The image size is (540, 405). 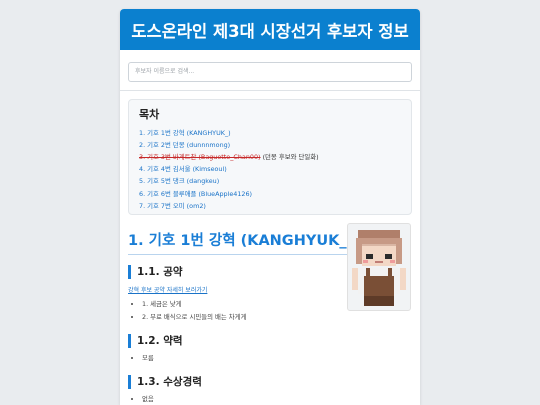 I want to click on toc-item: 4. 기호 4번 김서울 (Kimseoul), so click(x=270, y=169).